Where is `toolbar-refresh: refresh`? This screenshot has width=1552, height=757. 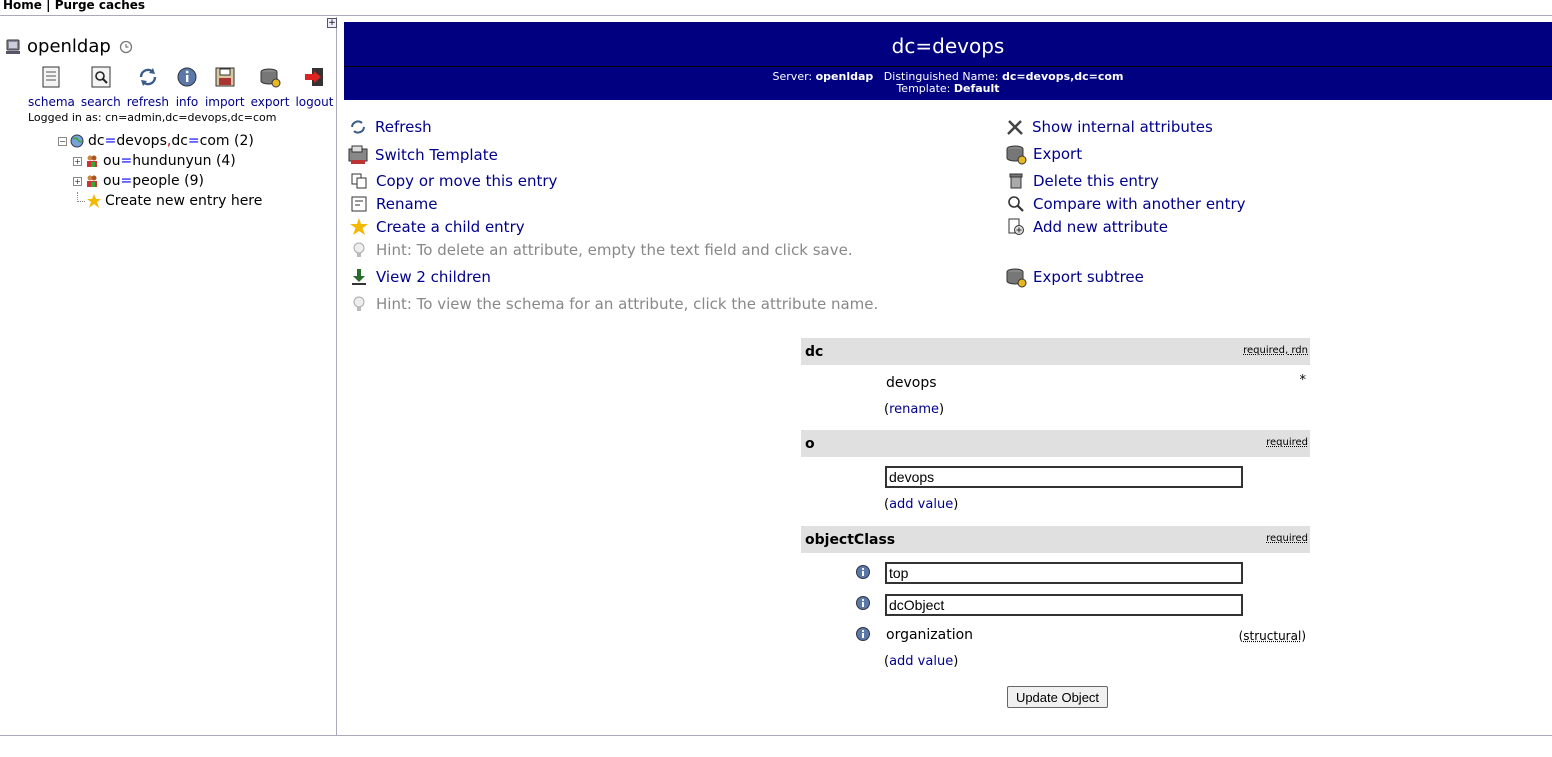 toolbar-refresh: refresh is located at coordinates (148, 87).